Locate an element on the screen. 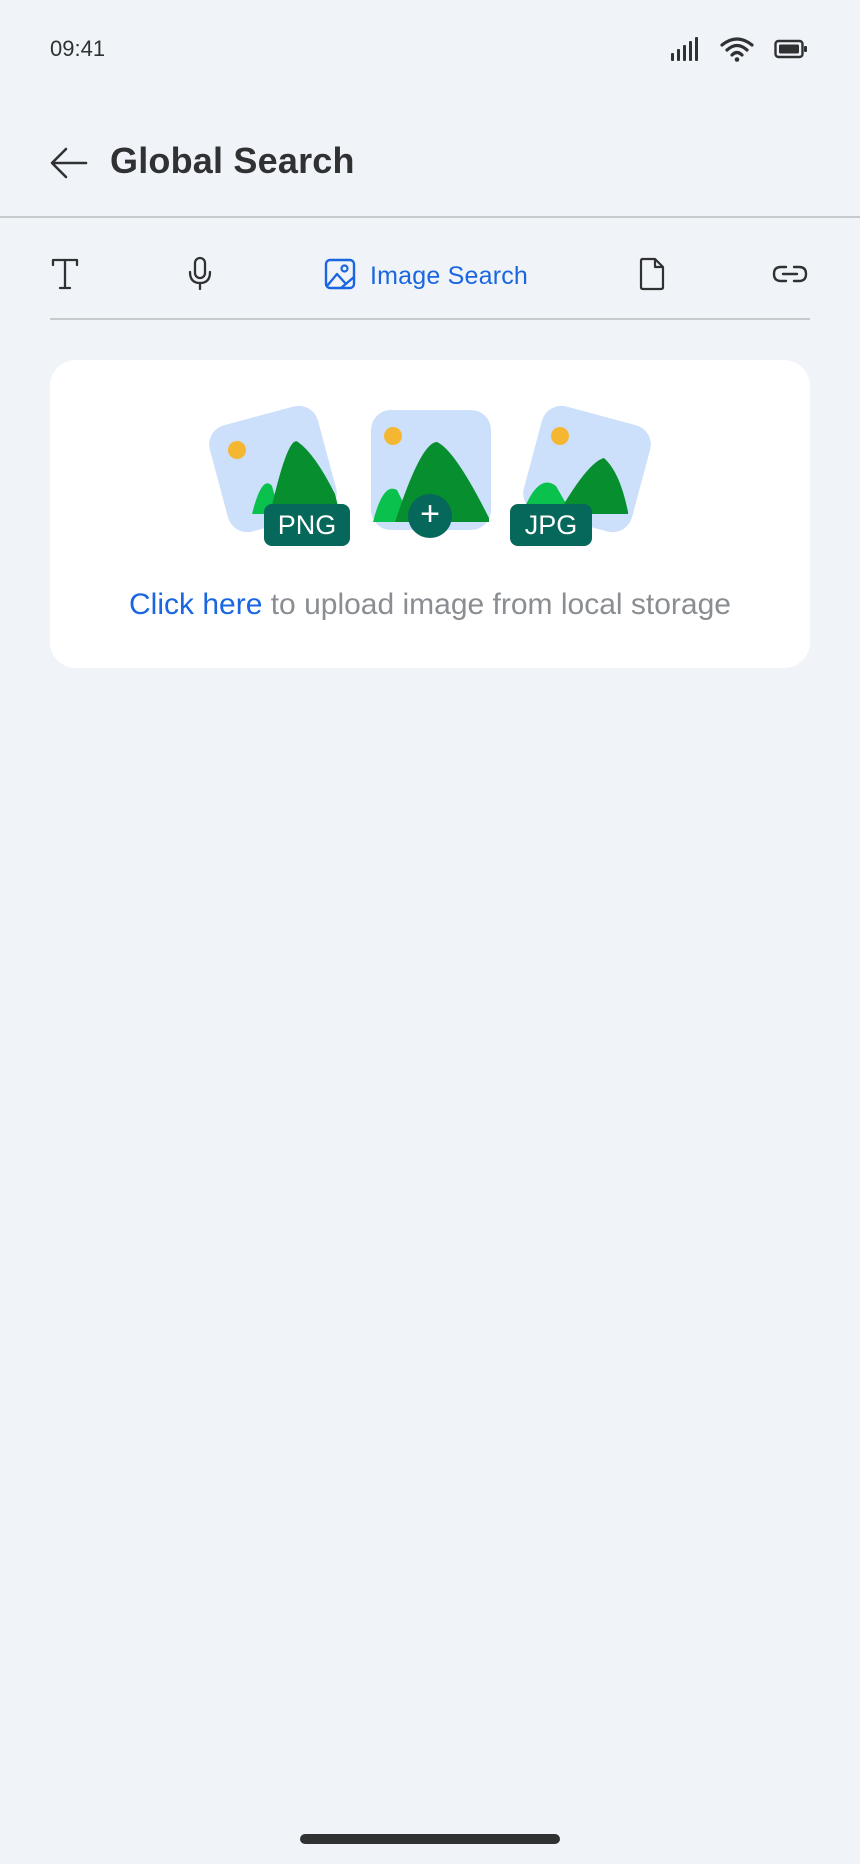  back-button is located at coordinates (69, 165).